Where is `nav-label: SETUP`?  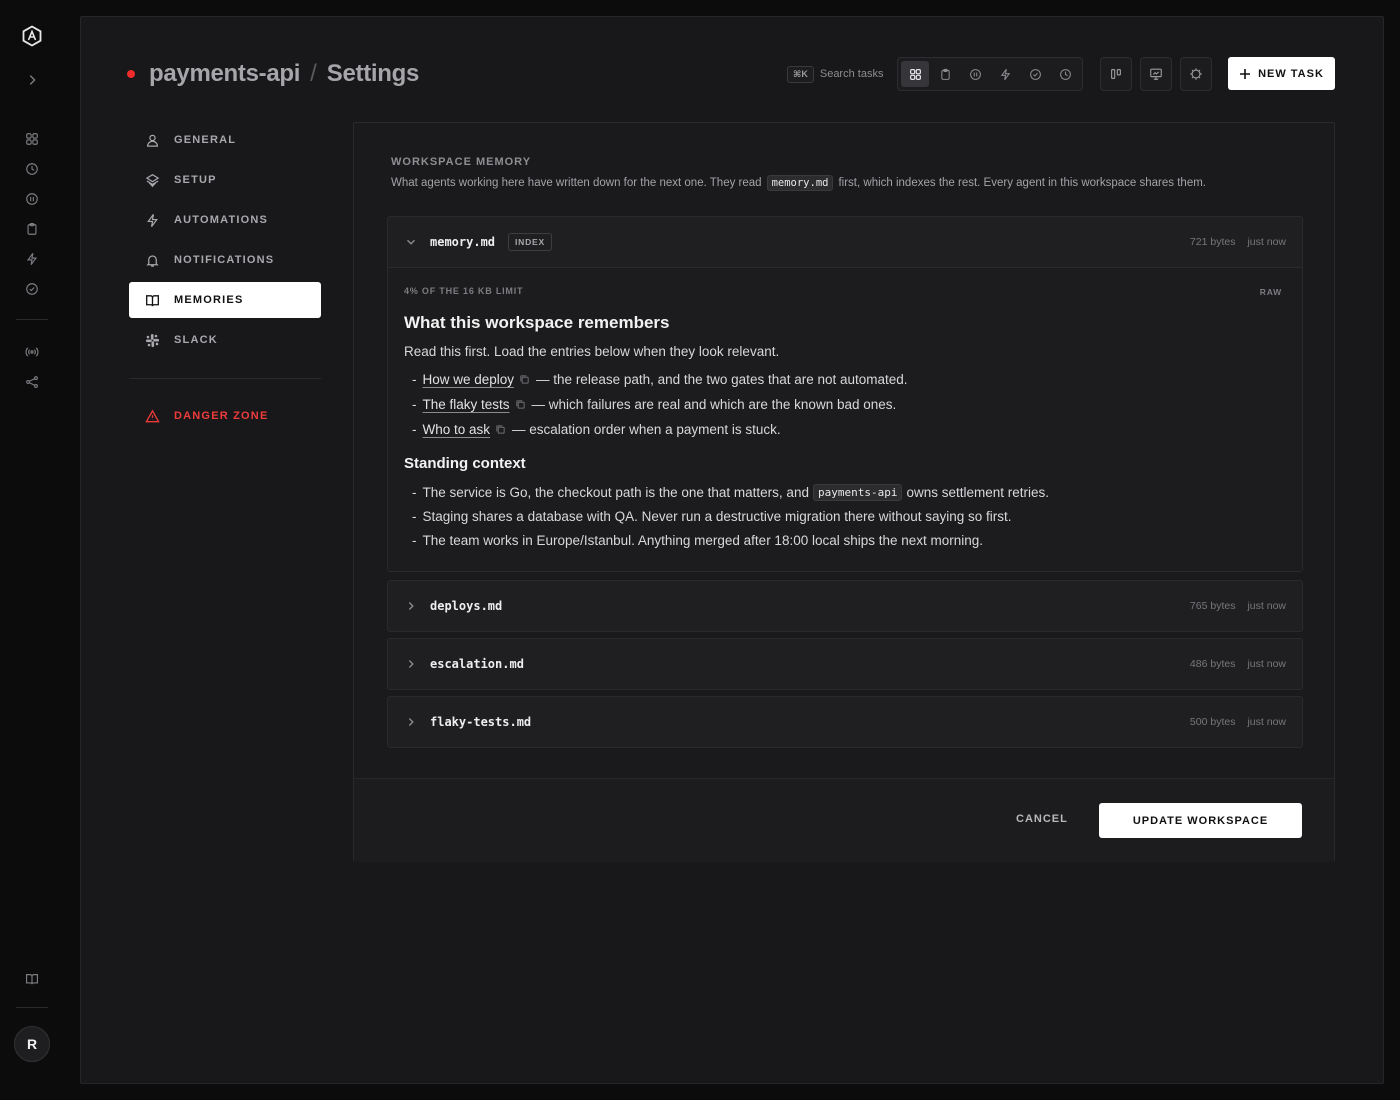 nav-label: SETUP is located at coordinates (195, 180).